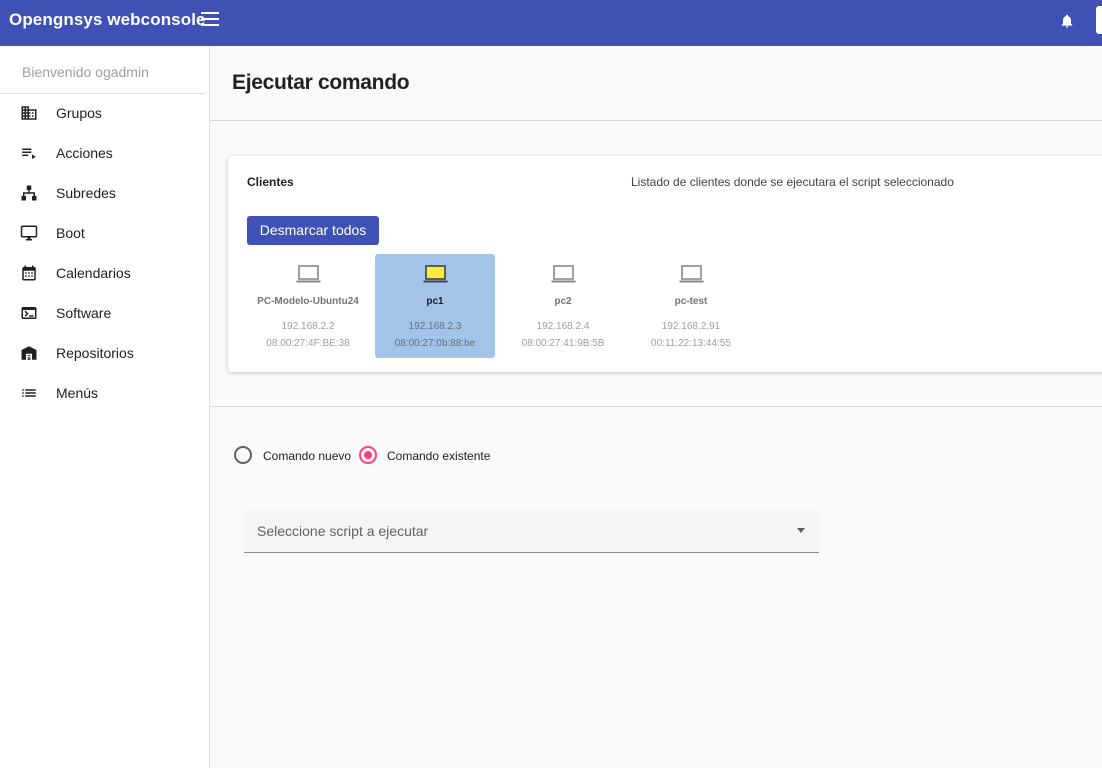 The height and width of the screenshot is (768, 1102). What do you see at coordinates (435, 326) in the screenshot?
I see `client-ip: 192.168.2.3` at bounding box center [435, 326].